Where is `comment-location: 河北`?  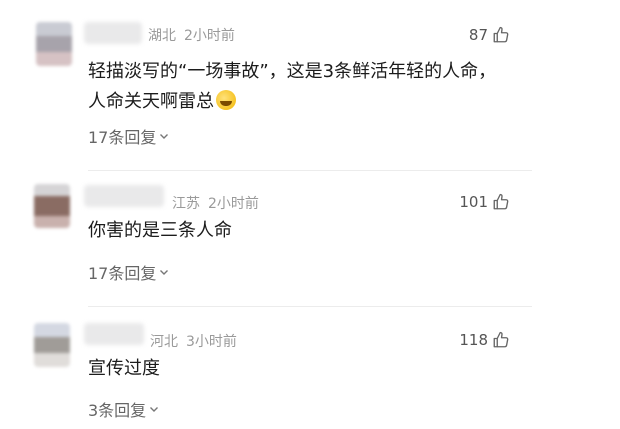 comment-location: 河北 is located at coordinates (164, 342).